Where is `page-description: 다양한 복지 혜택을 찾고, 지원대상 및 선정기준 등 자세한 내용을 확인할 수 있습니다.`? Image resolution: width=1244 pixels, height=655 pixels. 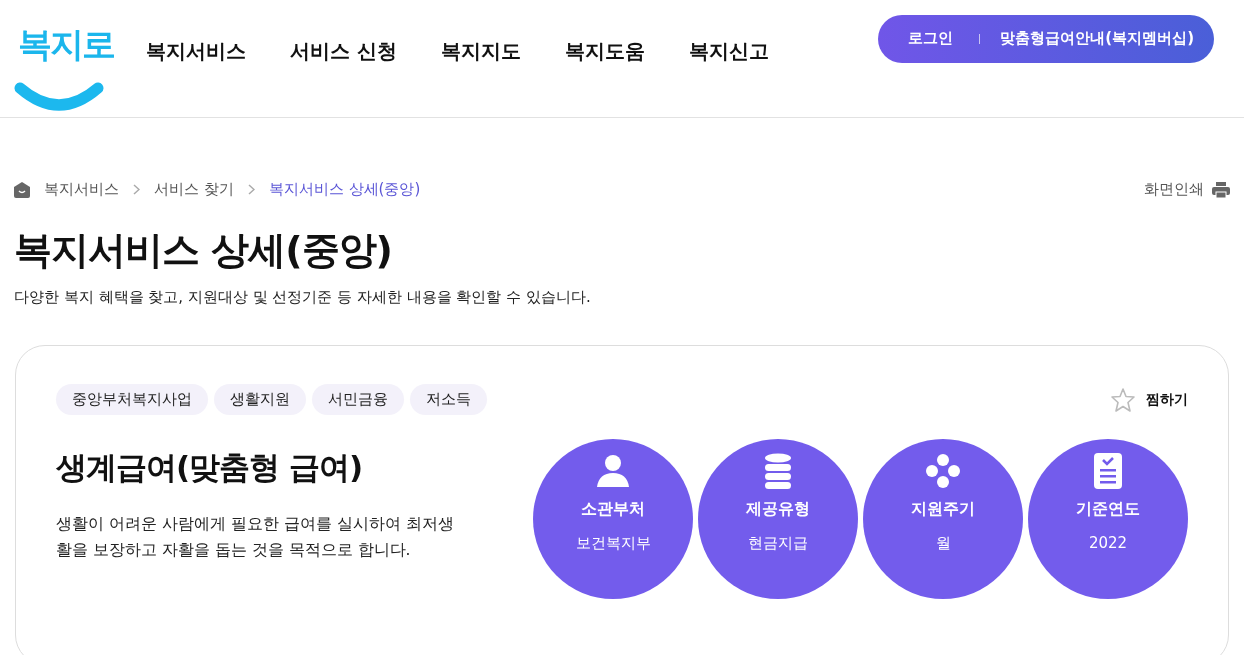
page-description: 다양한 복지 혜택을 찾고, 지원대상 및 선정기준 등 자세한 내용을 확인할 수 있습니다. is located at coordinates (303, 297).